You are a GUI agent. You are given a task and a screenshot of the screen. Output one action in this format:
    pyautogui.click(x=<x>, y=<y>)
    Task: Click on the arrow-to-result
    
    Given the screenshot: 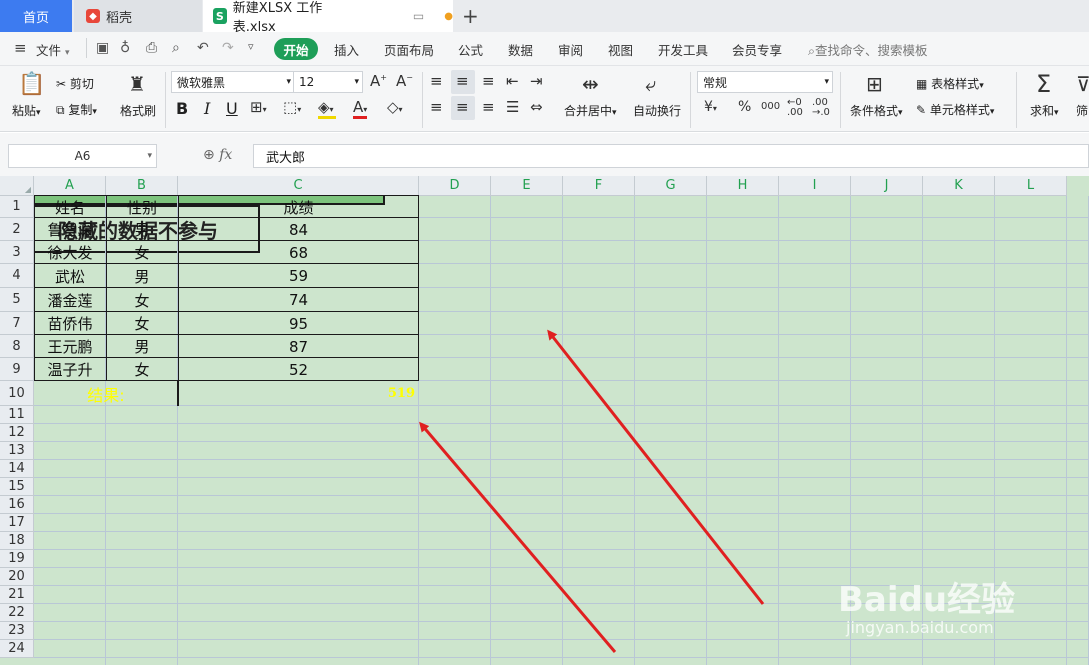 What is the action you would take?
    pyautogui.click(x=518, y=537)
    